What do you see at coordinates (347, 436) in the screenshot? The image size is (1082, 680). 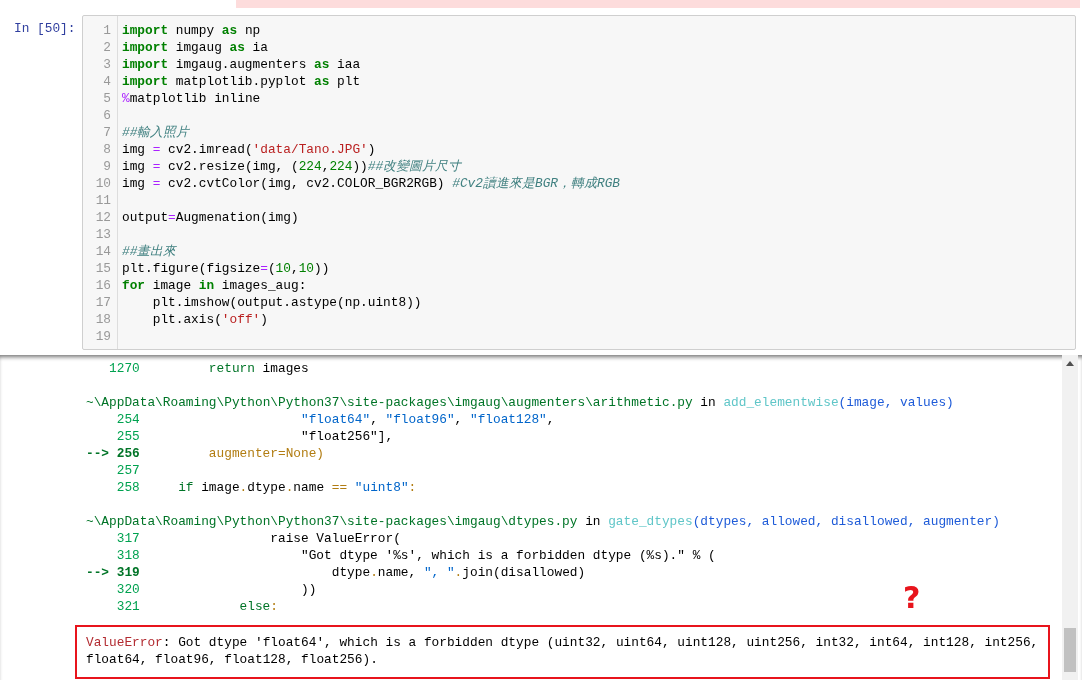 I see `code-line: "float256"],` at bounding box center [347, 436].